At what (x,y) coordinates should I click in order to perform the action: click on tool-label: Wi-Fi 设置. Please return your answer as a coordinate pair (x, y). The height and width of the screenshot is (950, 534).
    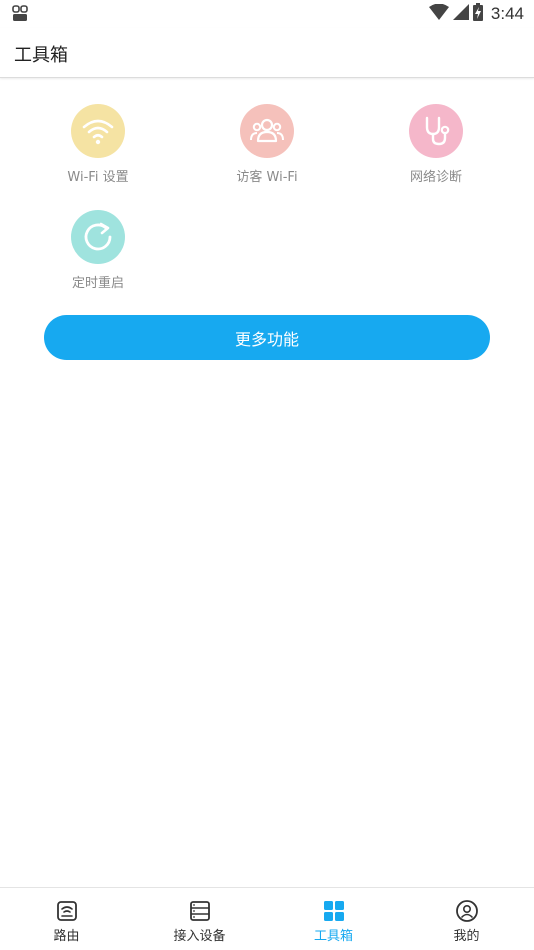
    Looking at the image, I should click on (98, 177).